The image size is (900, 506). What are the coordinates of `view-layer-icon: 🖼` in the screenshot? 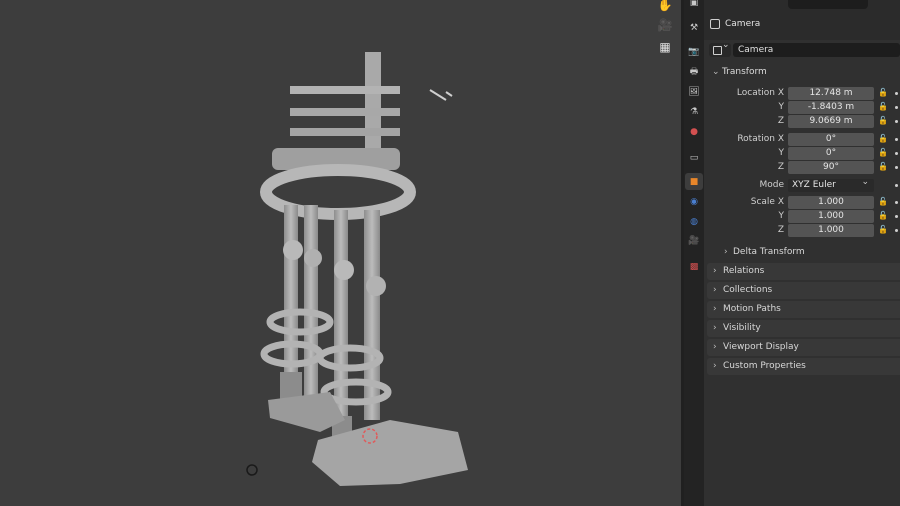 It's located at (694, 91).